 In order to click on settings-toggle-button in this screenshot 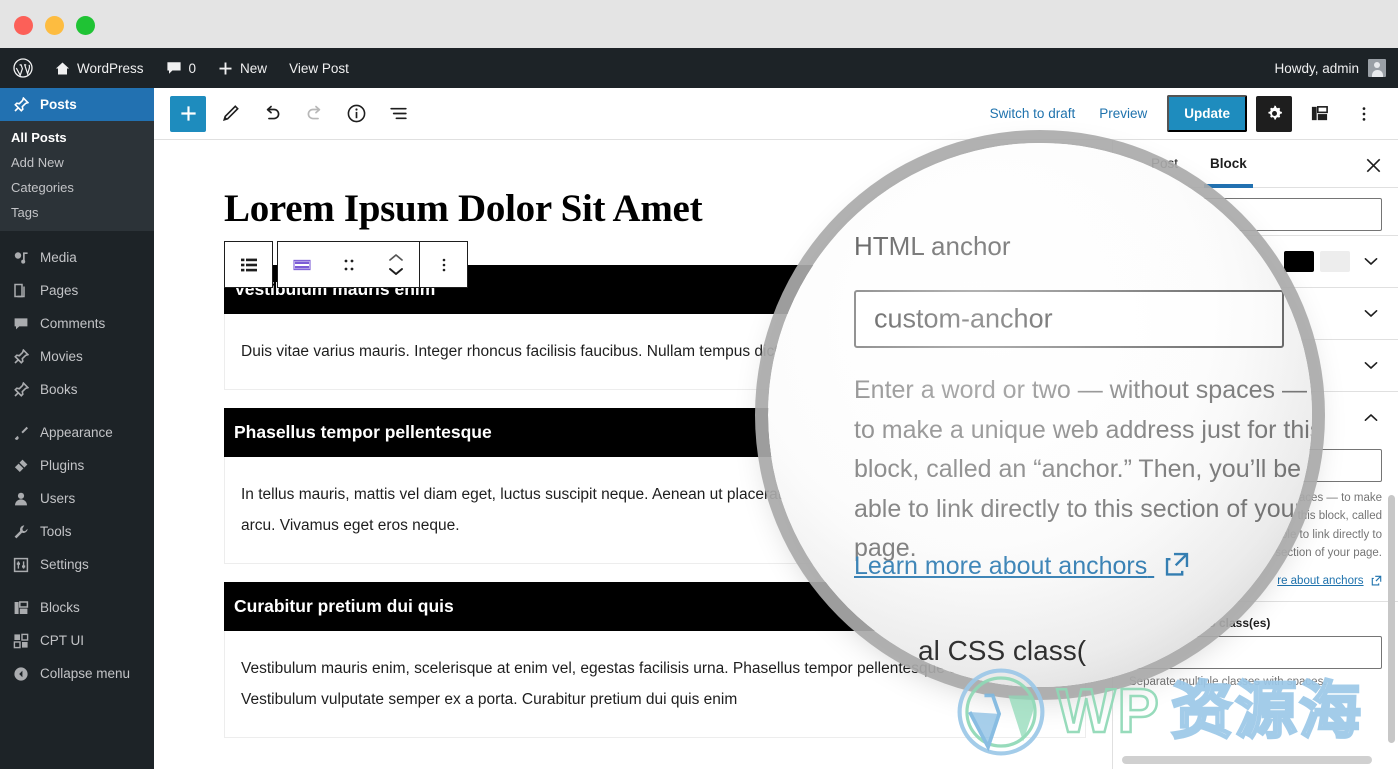, I will do `click(1274, 113)`.